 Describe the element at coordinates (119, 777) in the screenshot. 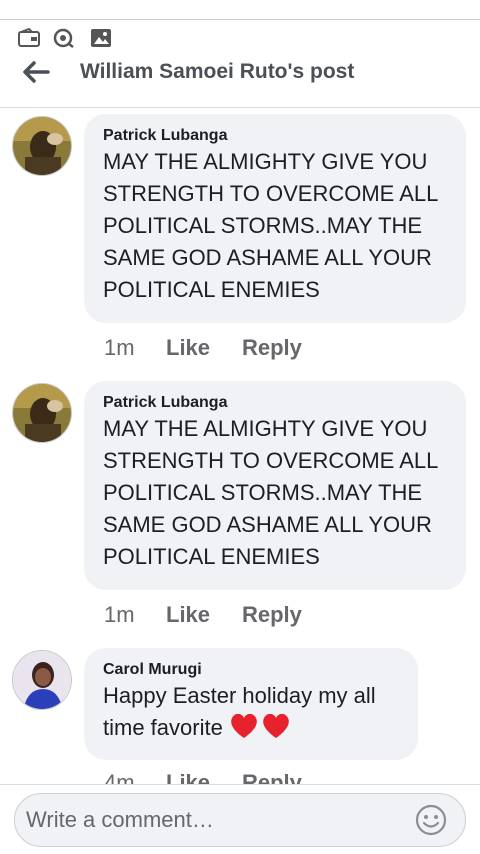

I see `comment-timestamp: 4m` at that location.